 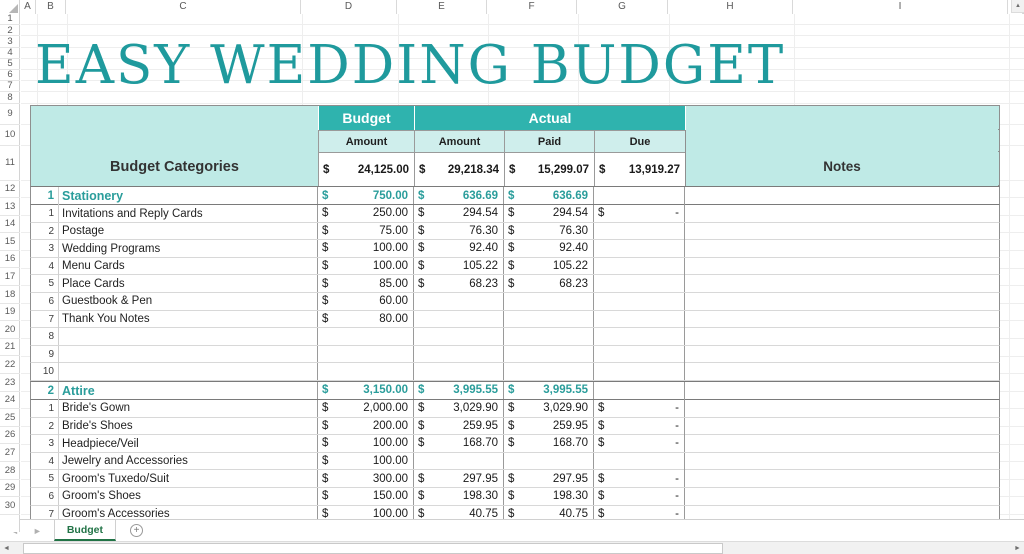 What do you see at coordinates (365, 213) in the screenshot?
I see `item-budget-amount: $250.00` at bounding box center [365, 213].